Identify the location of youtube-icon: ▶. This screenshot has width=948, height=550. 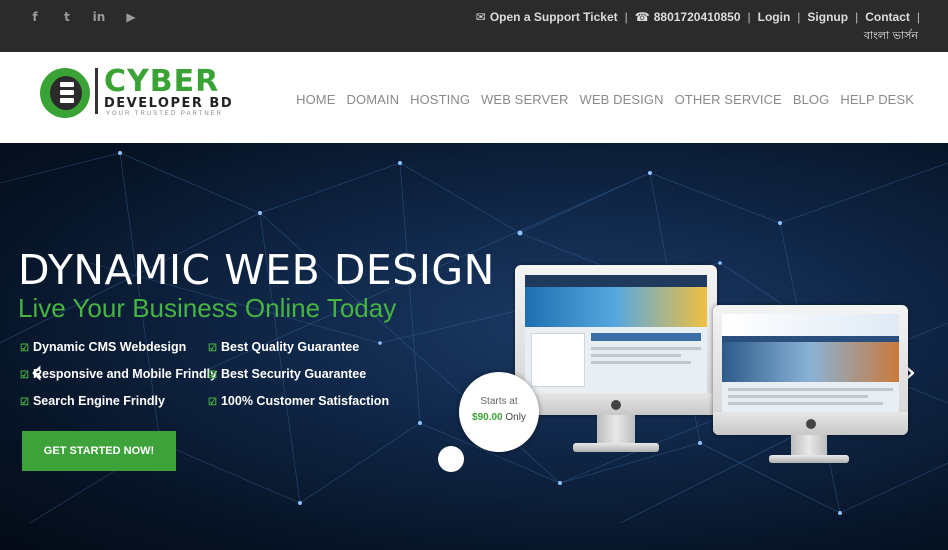
(131, 17).